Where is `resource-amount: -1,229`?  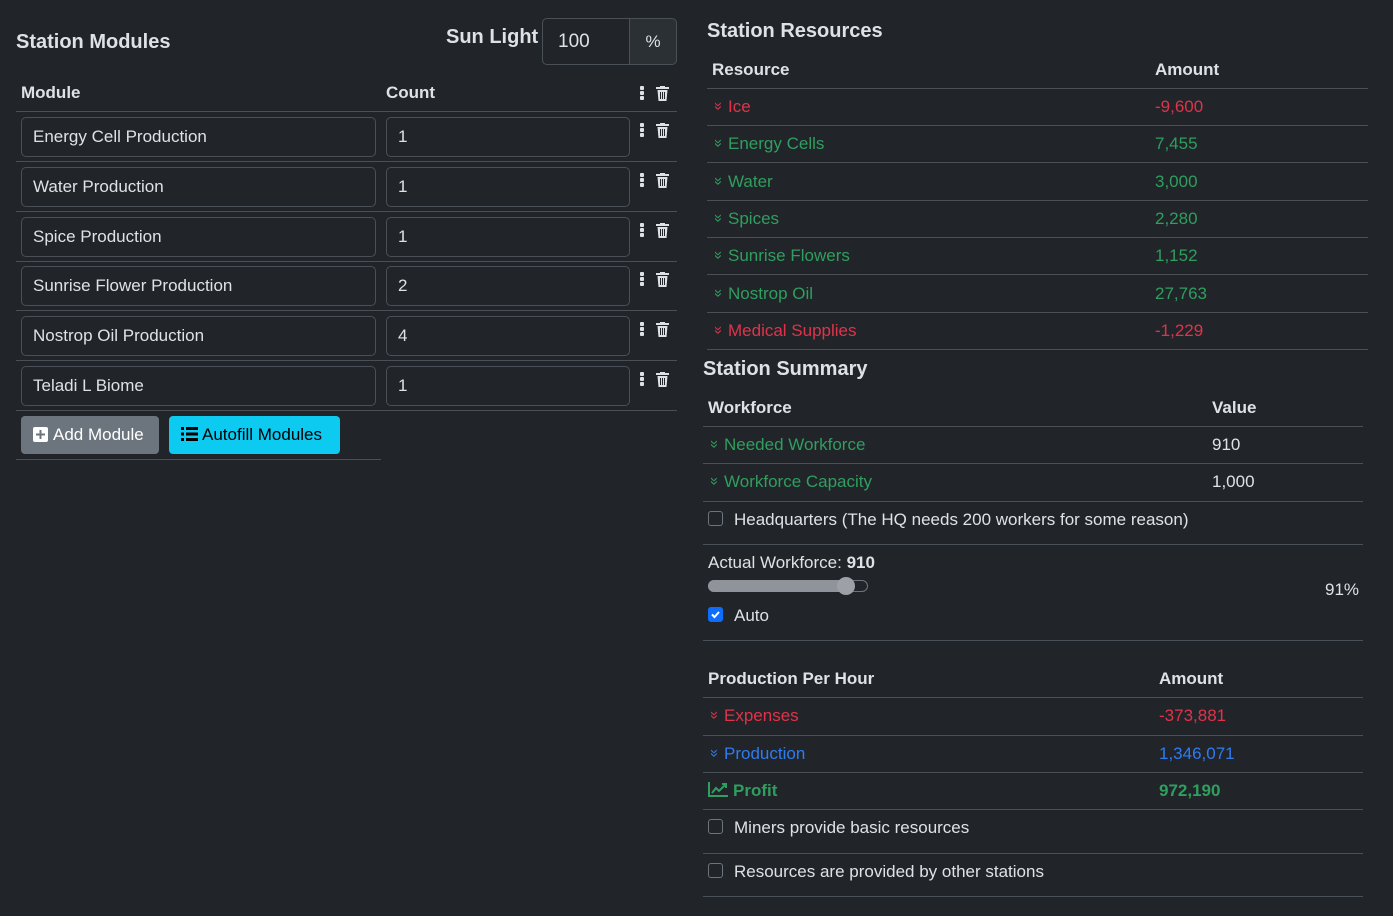
resource-amount: -1,229 is located at coordinates (1179, 330).